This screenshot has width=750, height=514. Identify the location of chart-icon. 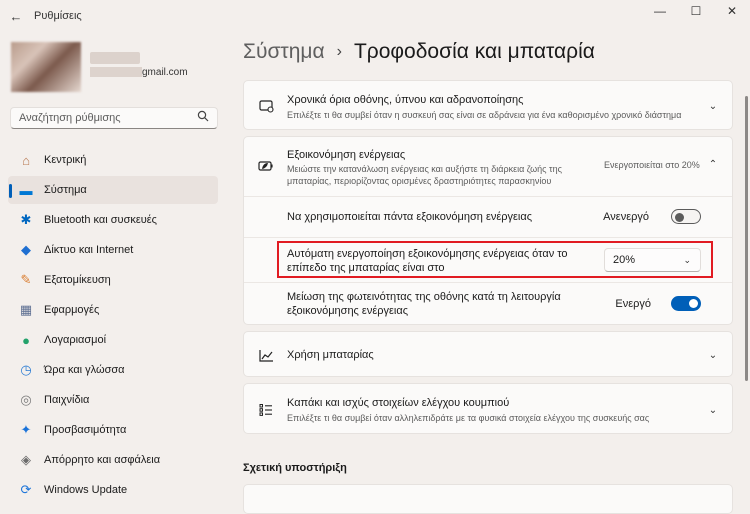
(266, 355).